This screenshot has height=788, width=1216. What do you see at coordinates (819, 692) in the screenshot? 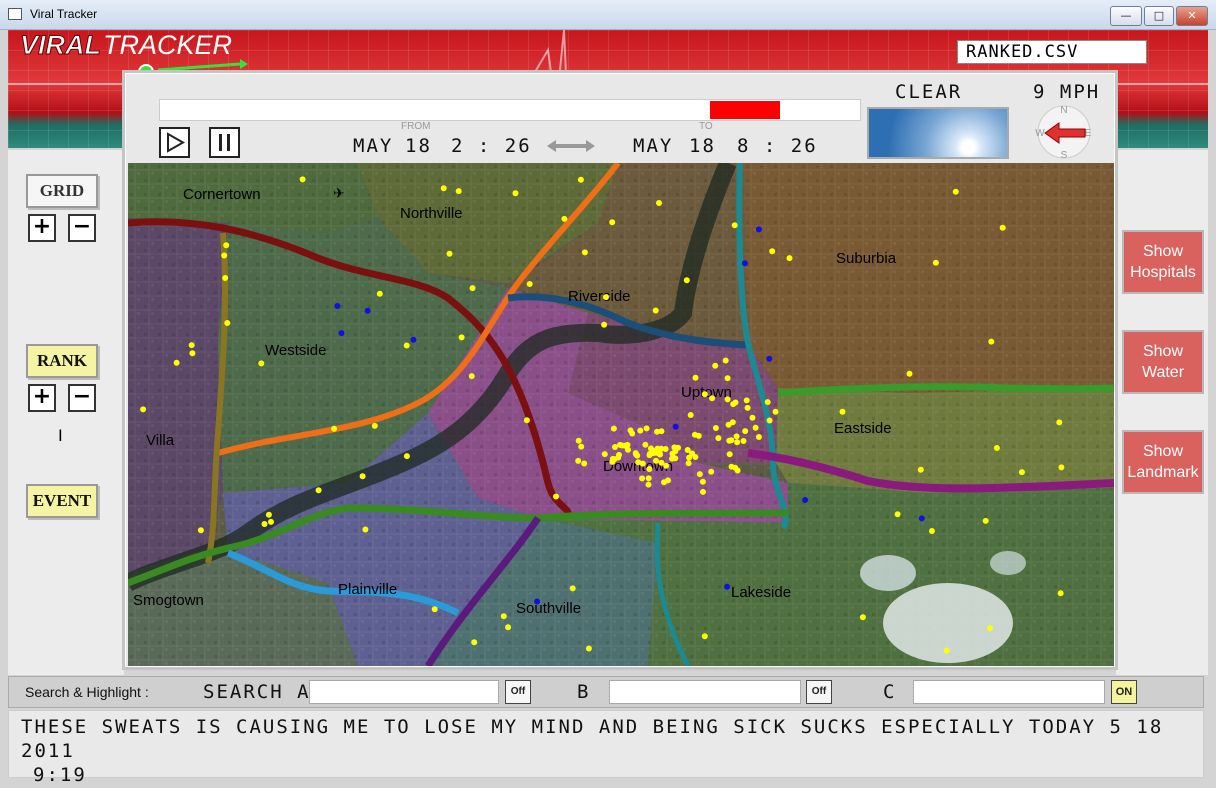
I see `search-b-toggle: Off` at bounding box center [819, 692].